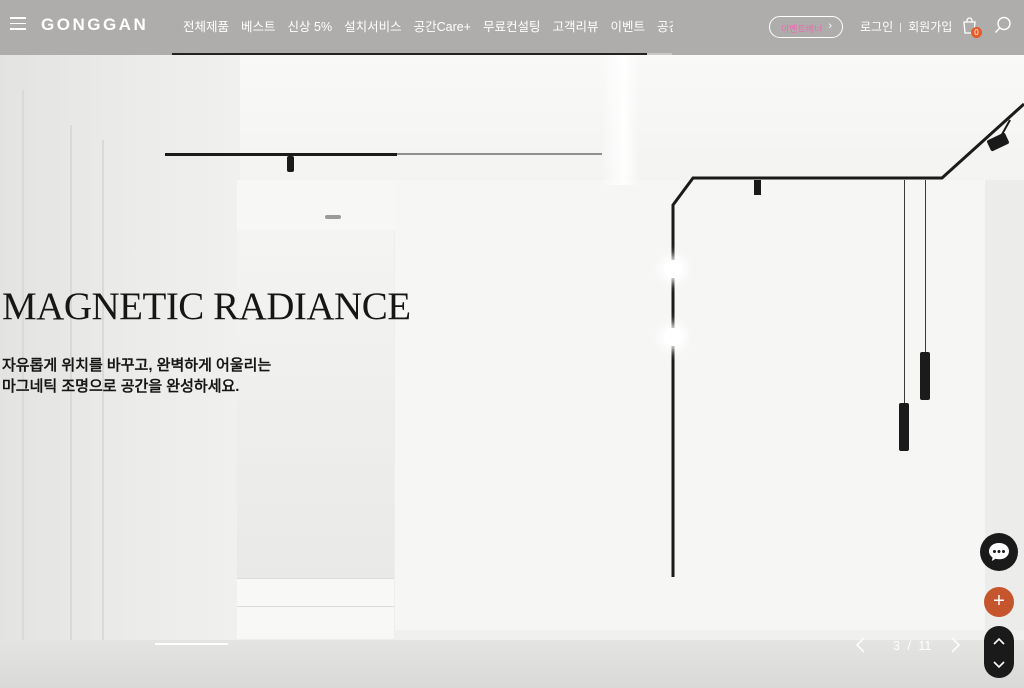 The height and width of the screenshot is (688, 1024). I want to click on chat-button, so click(999, 552).